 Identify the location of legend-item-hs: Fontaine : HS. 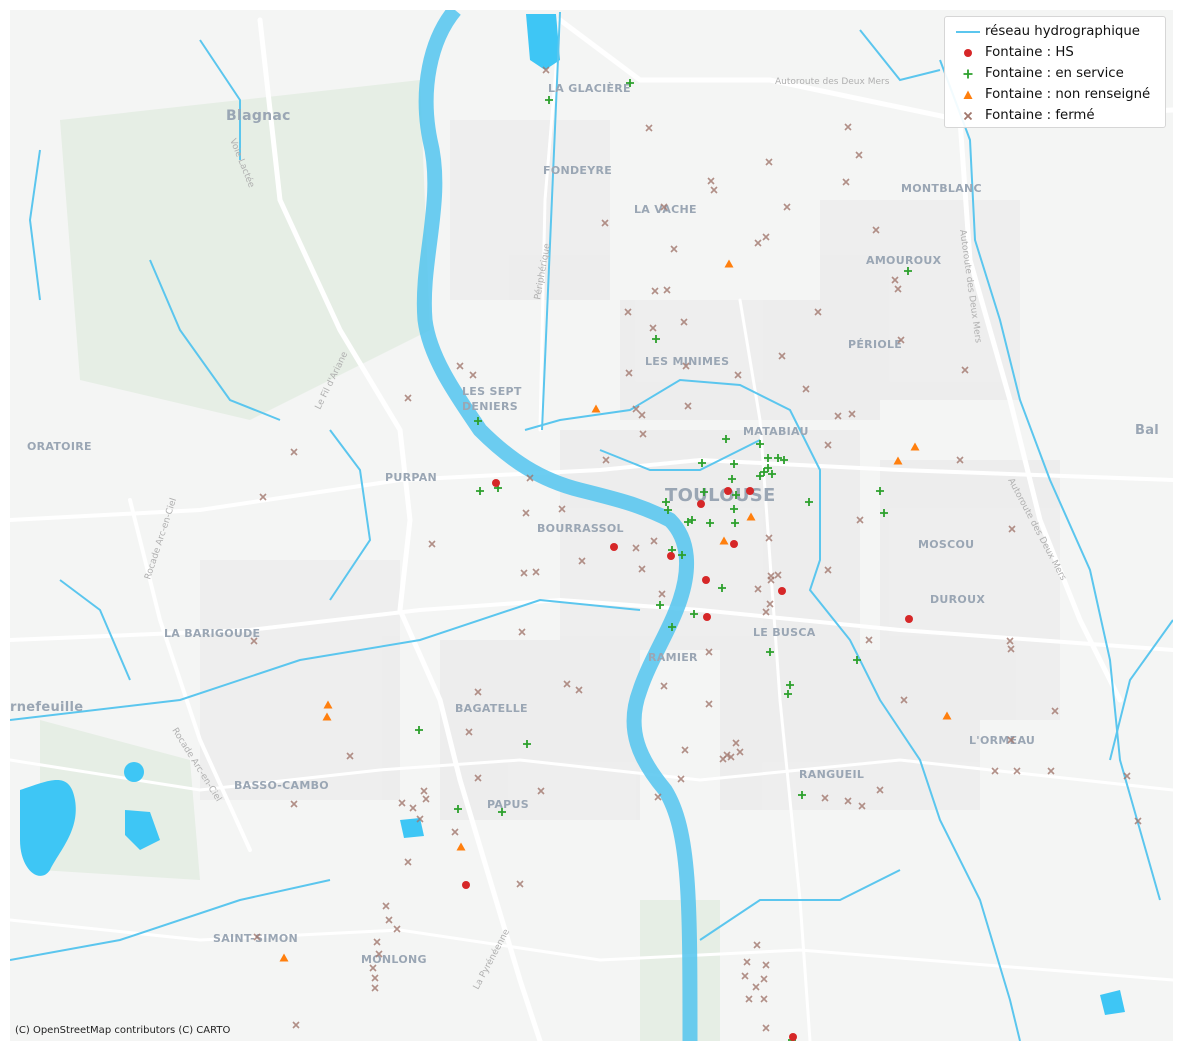
(1055, 52).